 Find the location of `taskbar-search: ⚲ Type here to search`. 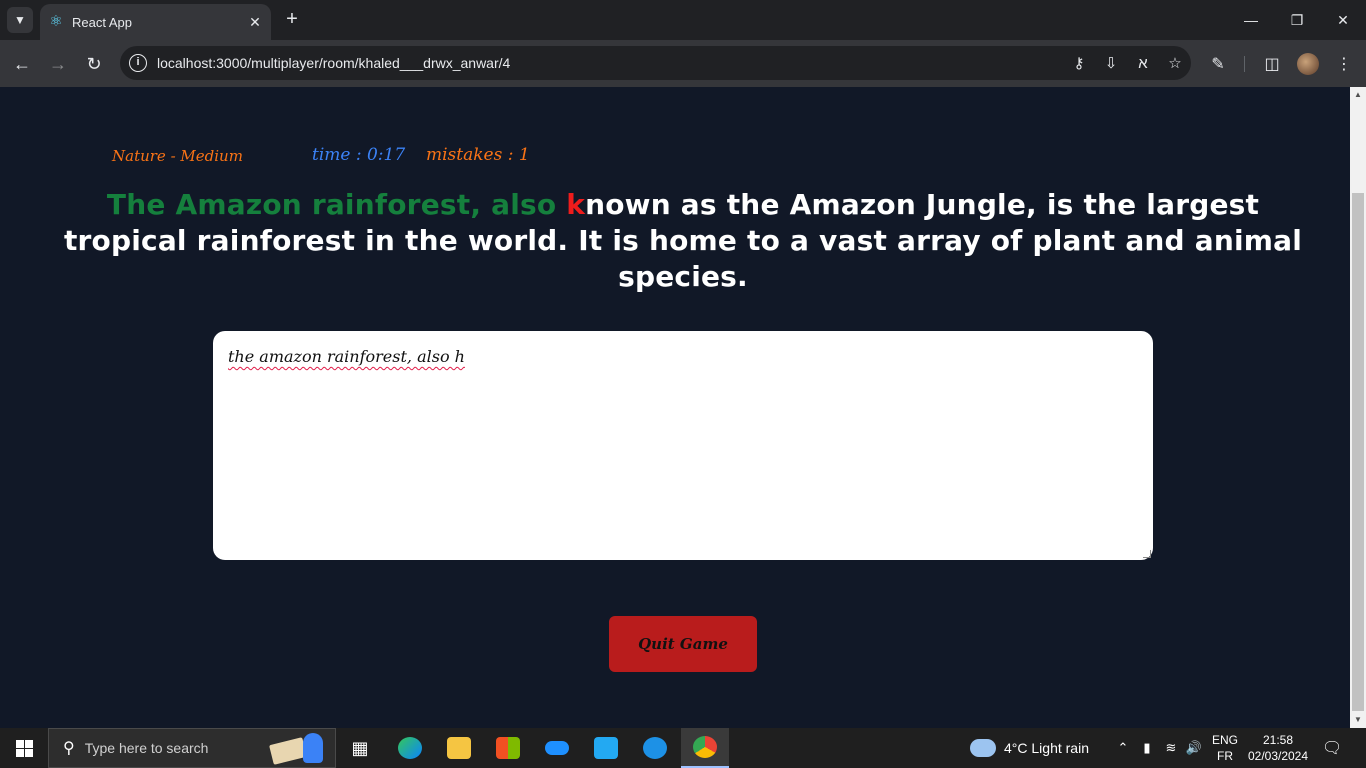

taskbar-search: ⚲ Type here to search is located at coordinates (192, 748).